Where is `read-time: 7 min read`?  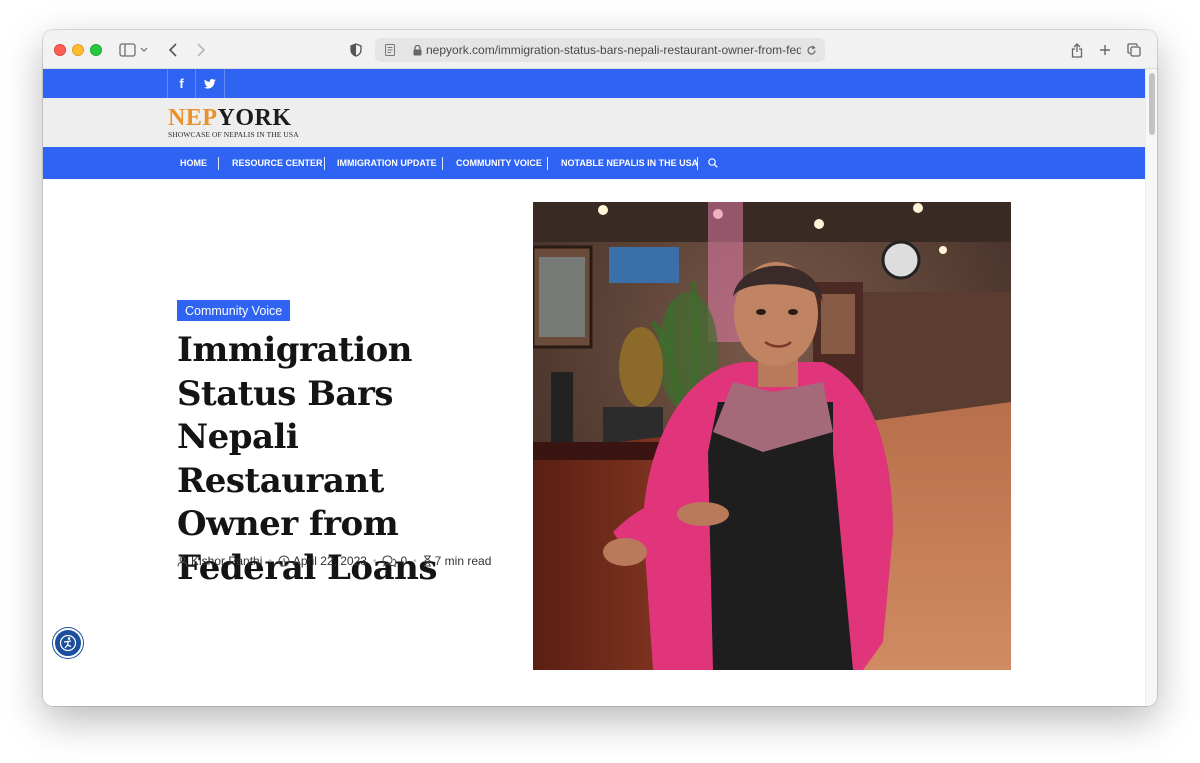 read-time: 7 min read is located at coordinates (457, 561).